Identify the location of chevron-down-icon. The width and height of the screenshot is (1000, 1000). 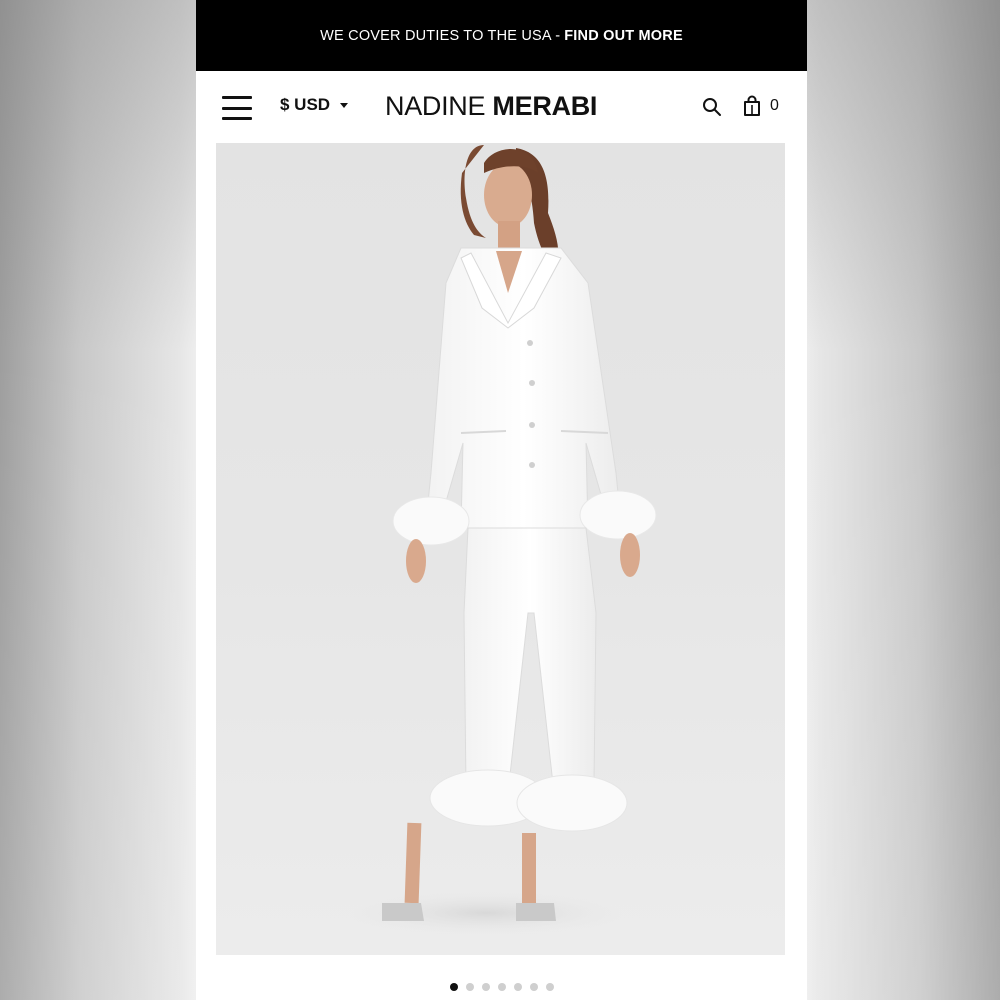
(344, 105).